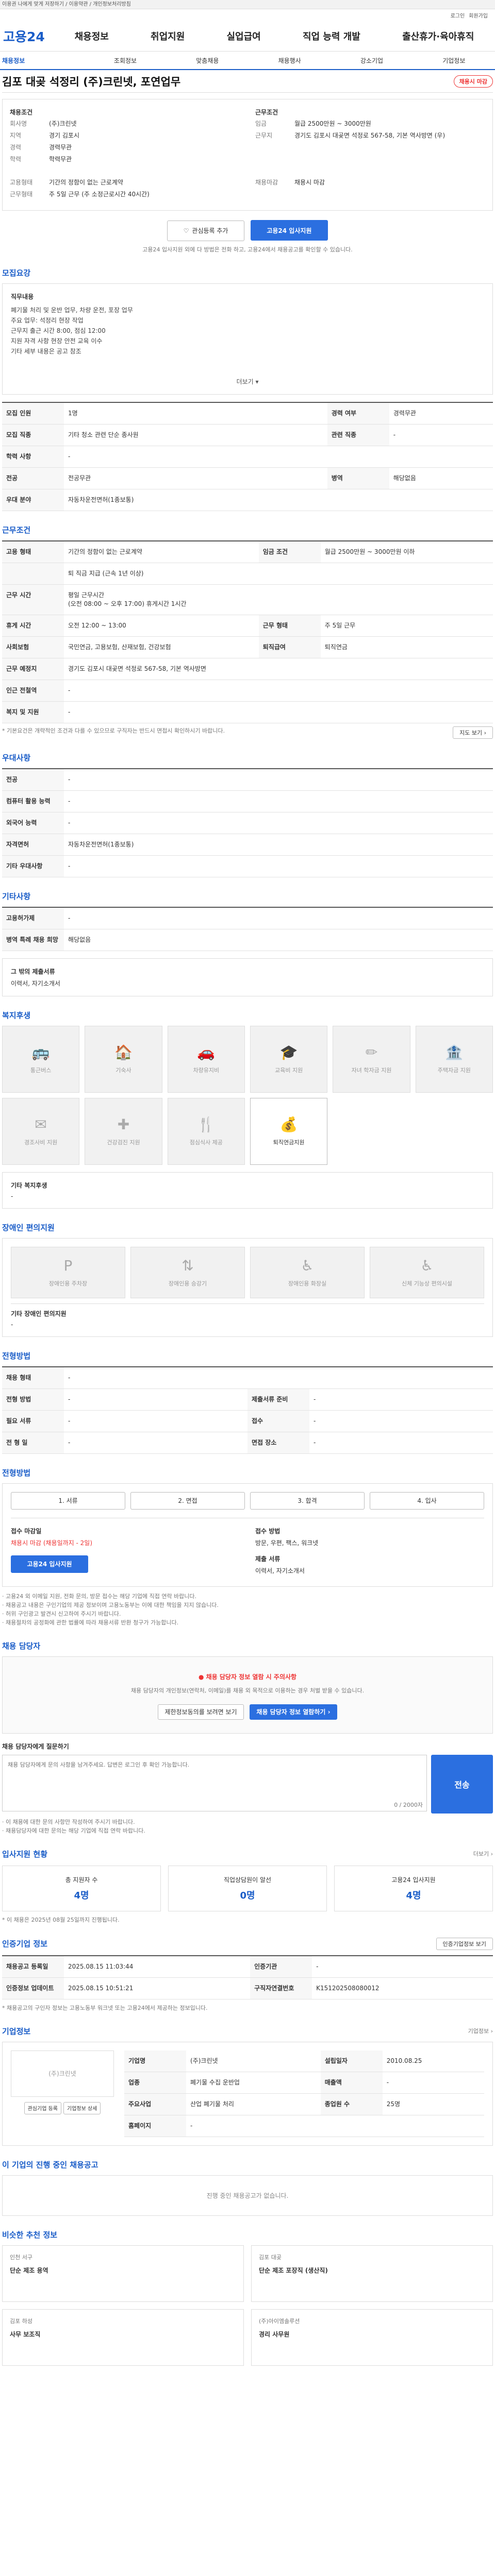 The height and width of the screenshot is (2576, 495). What do you see at coordinates (441, 478) in the screenshot?
I see `field-value: 해당없음` at bounding box center [441, 478].